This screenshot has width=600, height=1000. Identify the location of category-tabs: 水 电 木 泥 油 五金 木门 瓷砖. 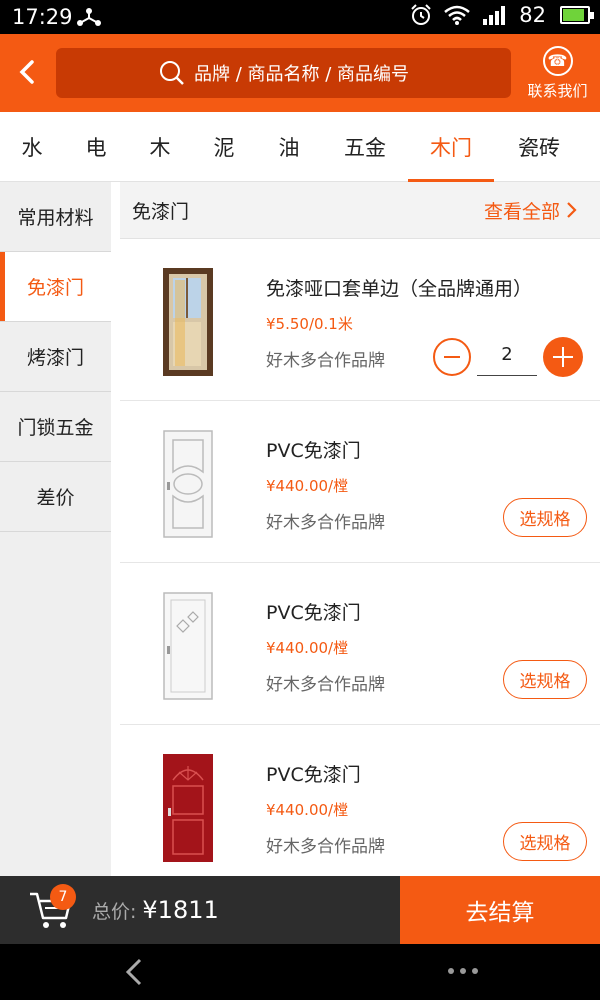
(300, 147).